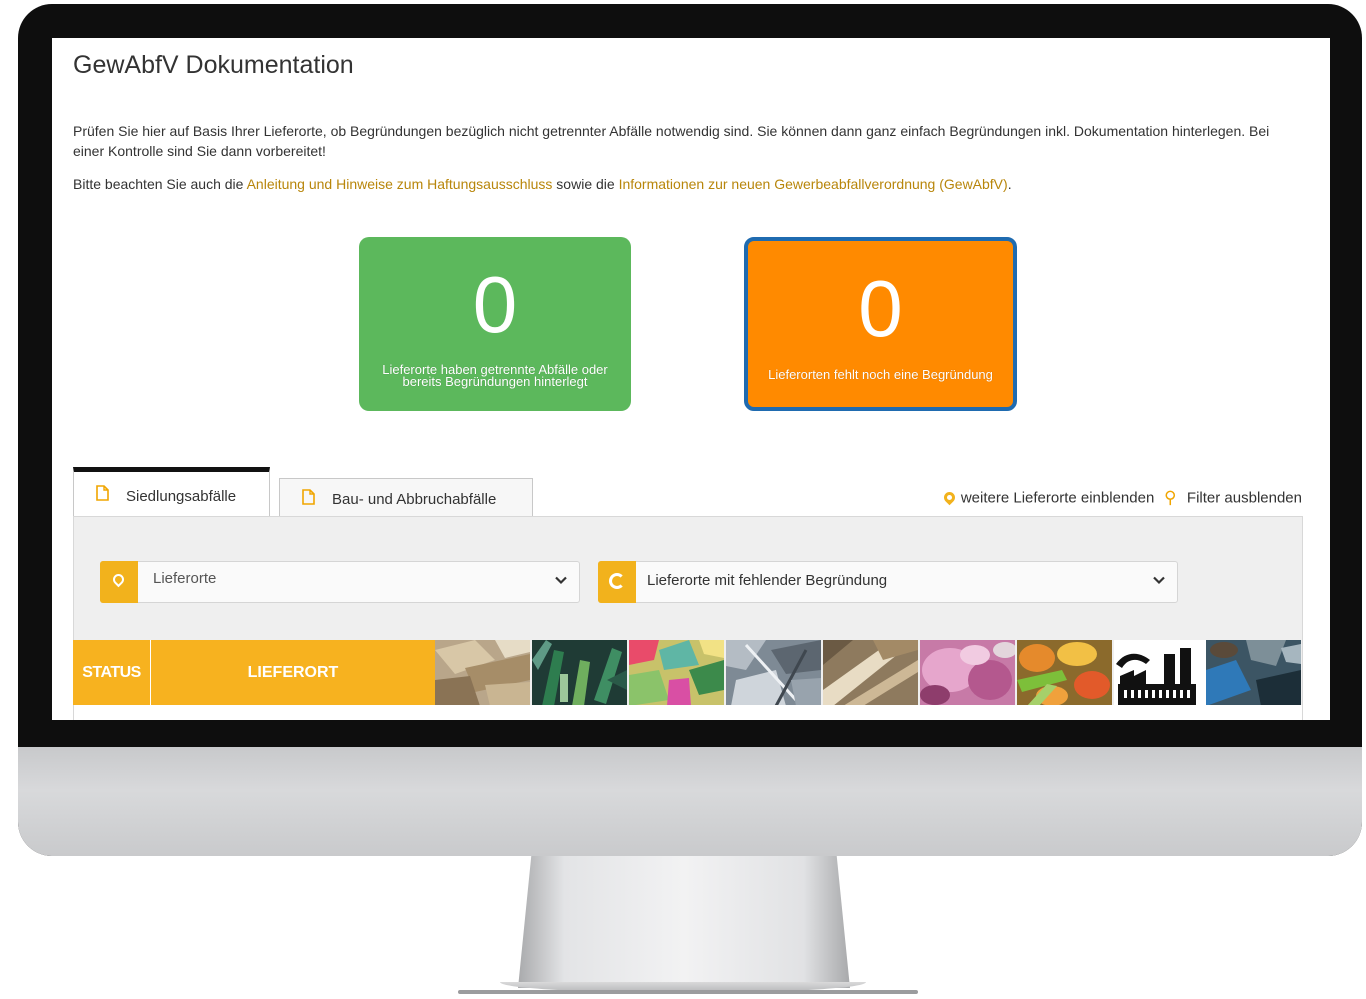  I want to click on page-title: GewAbfV Dokumentation, so click(213, 65).